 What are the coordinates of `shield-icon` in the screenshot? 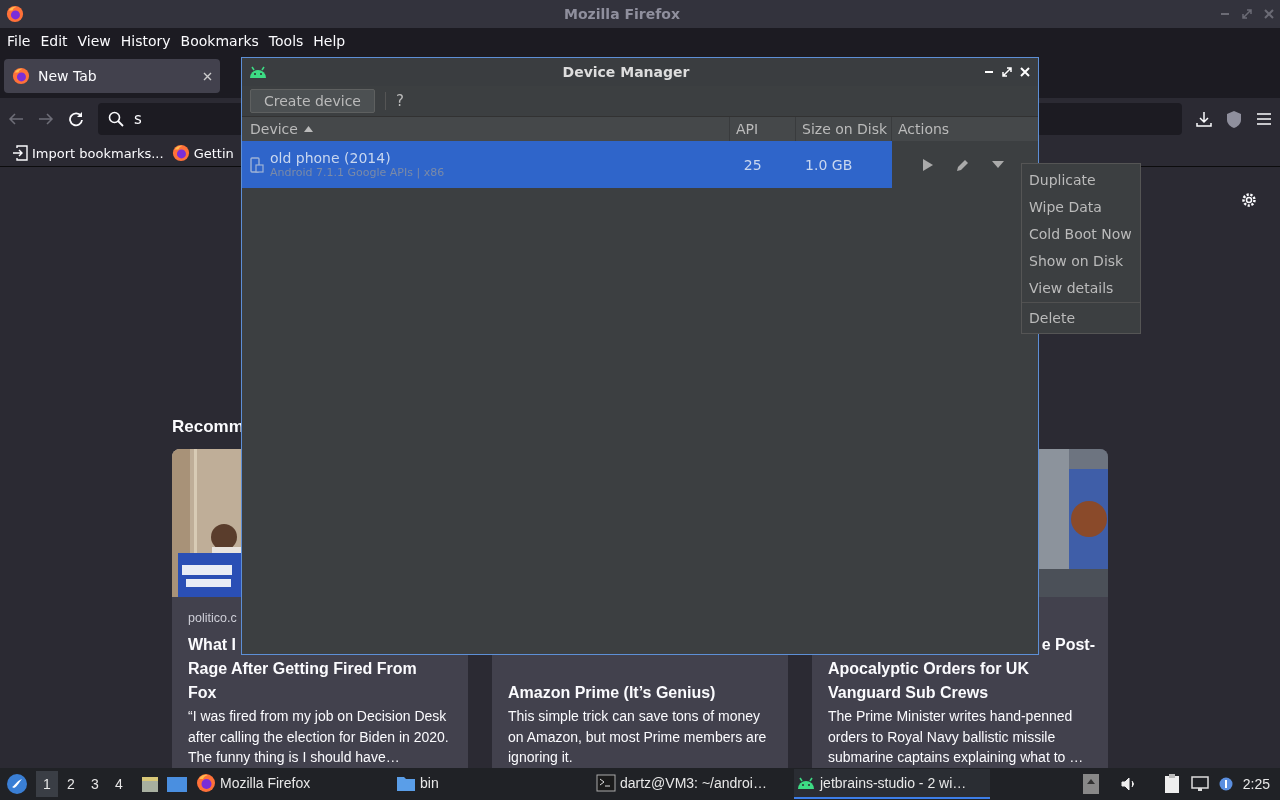 It's located at (1234, 119).